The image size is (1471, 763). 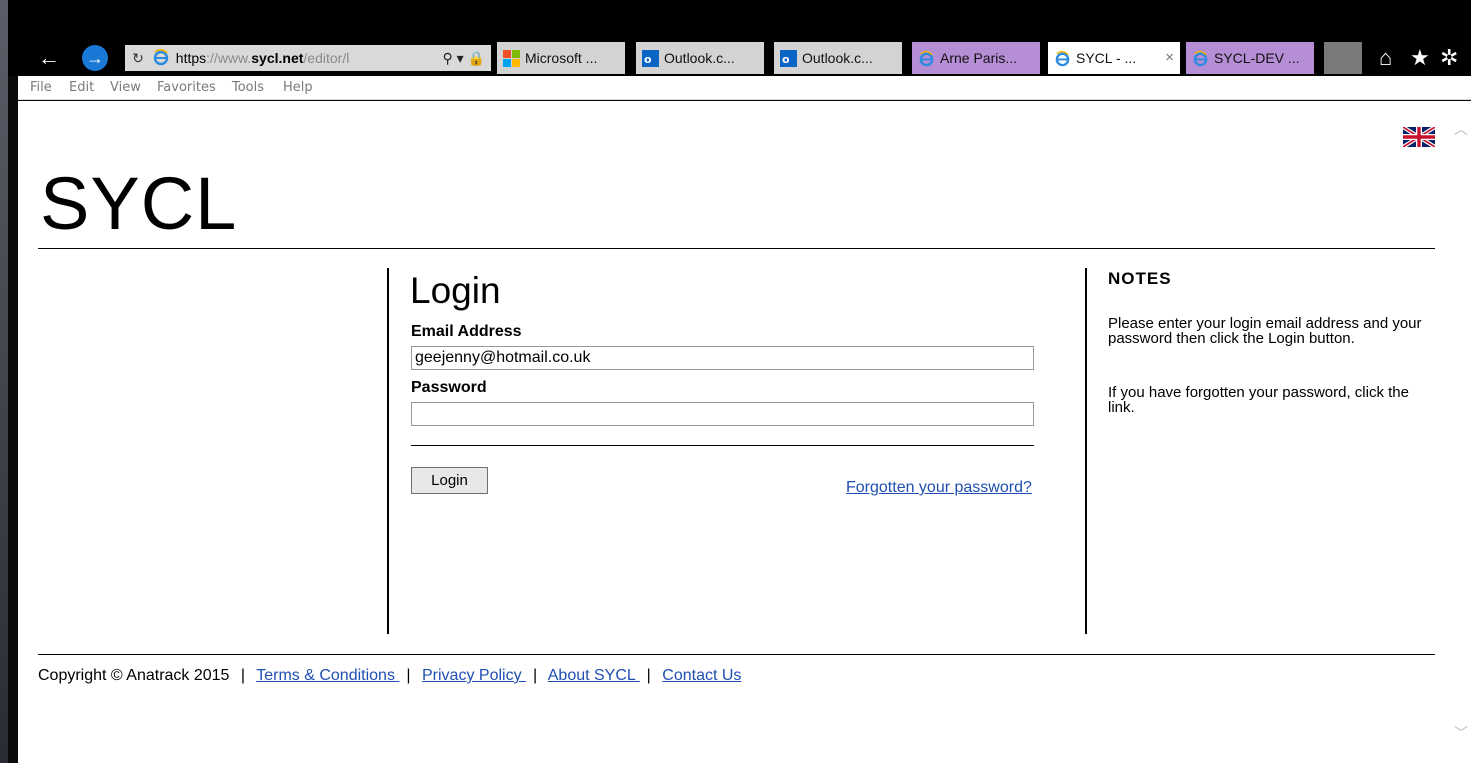 I want to click on column-divider-left, so click(x=388, y=451).